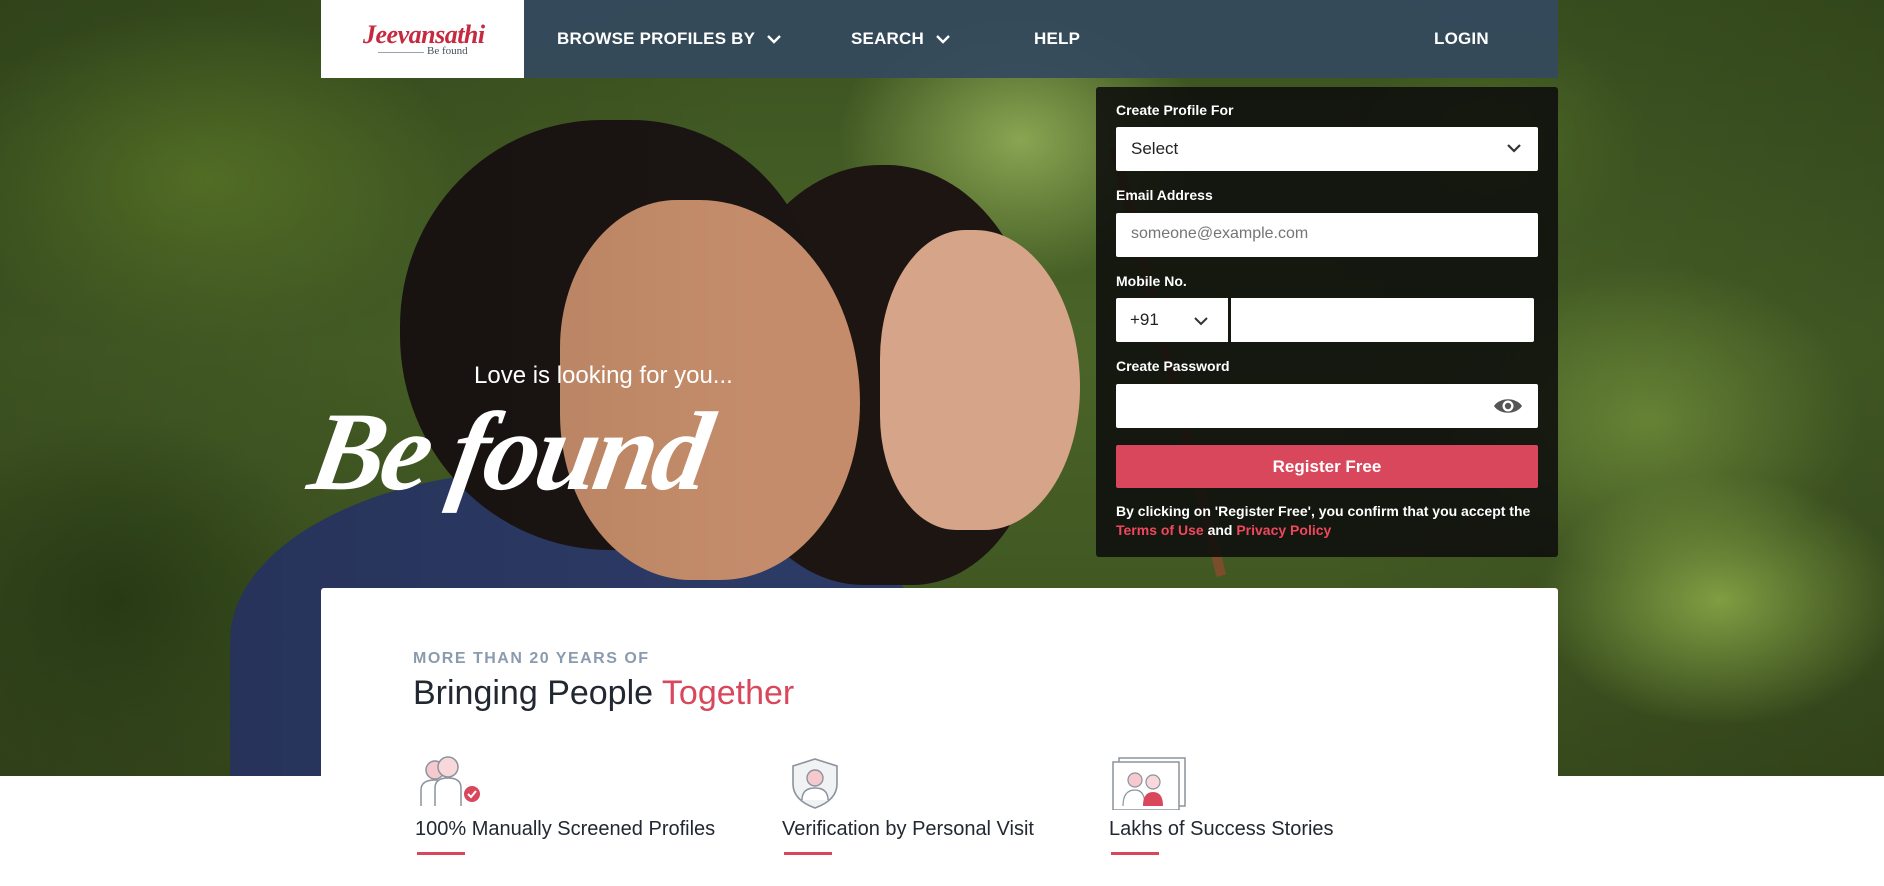 The height and width of the screenshot is (886, 1884). Describe the element at coordinates (1221, 829) in the screenshot. I see `feature-title: Lakhs of Success Stories` at that location.